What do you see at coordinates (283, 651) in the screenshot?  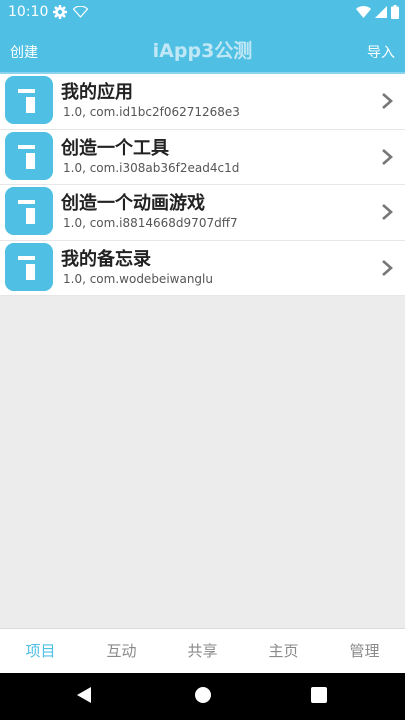 I see `tab-home: 主页` at bounding box center [283, 651].